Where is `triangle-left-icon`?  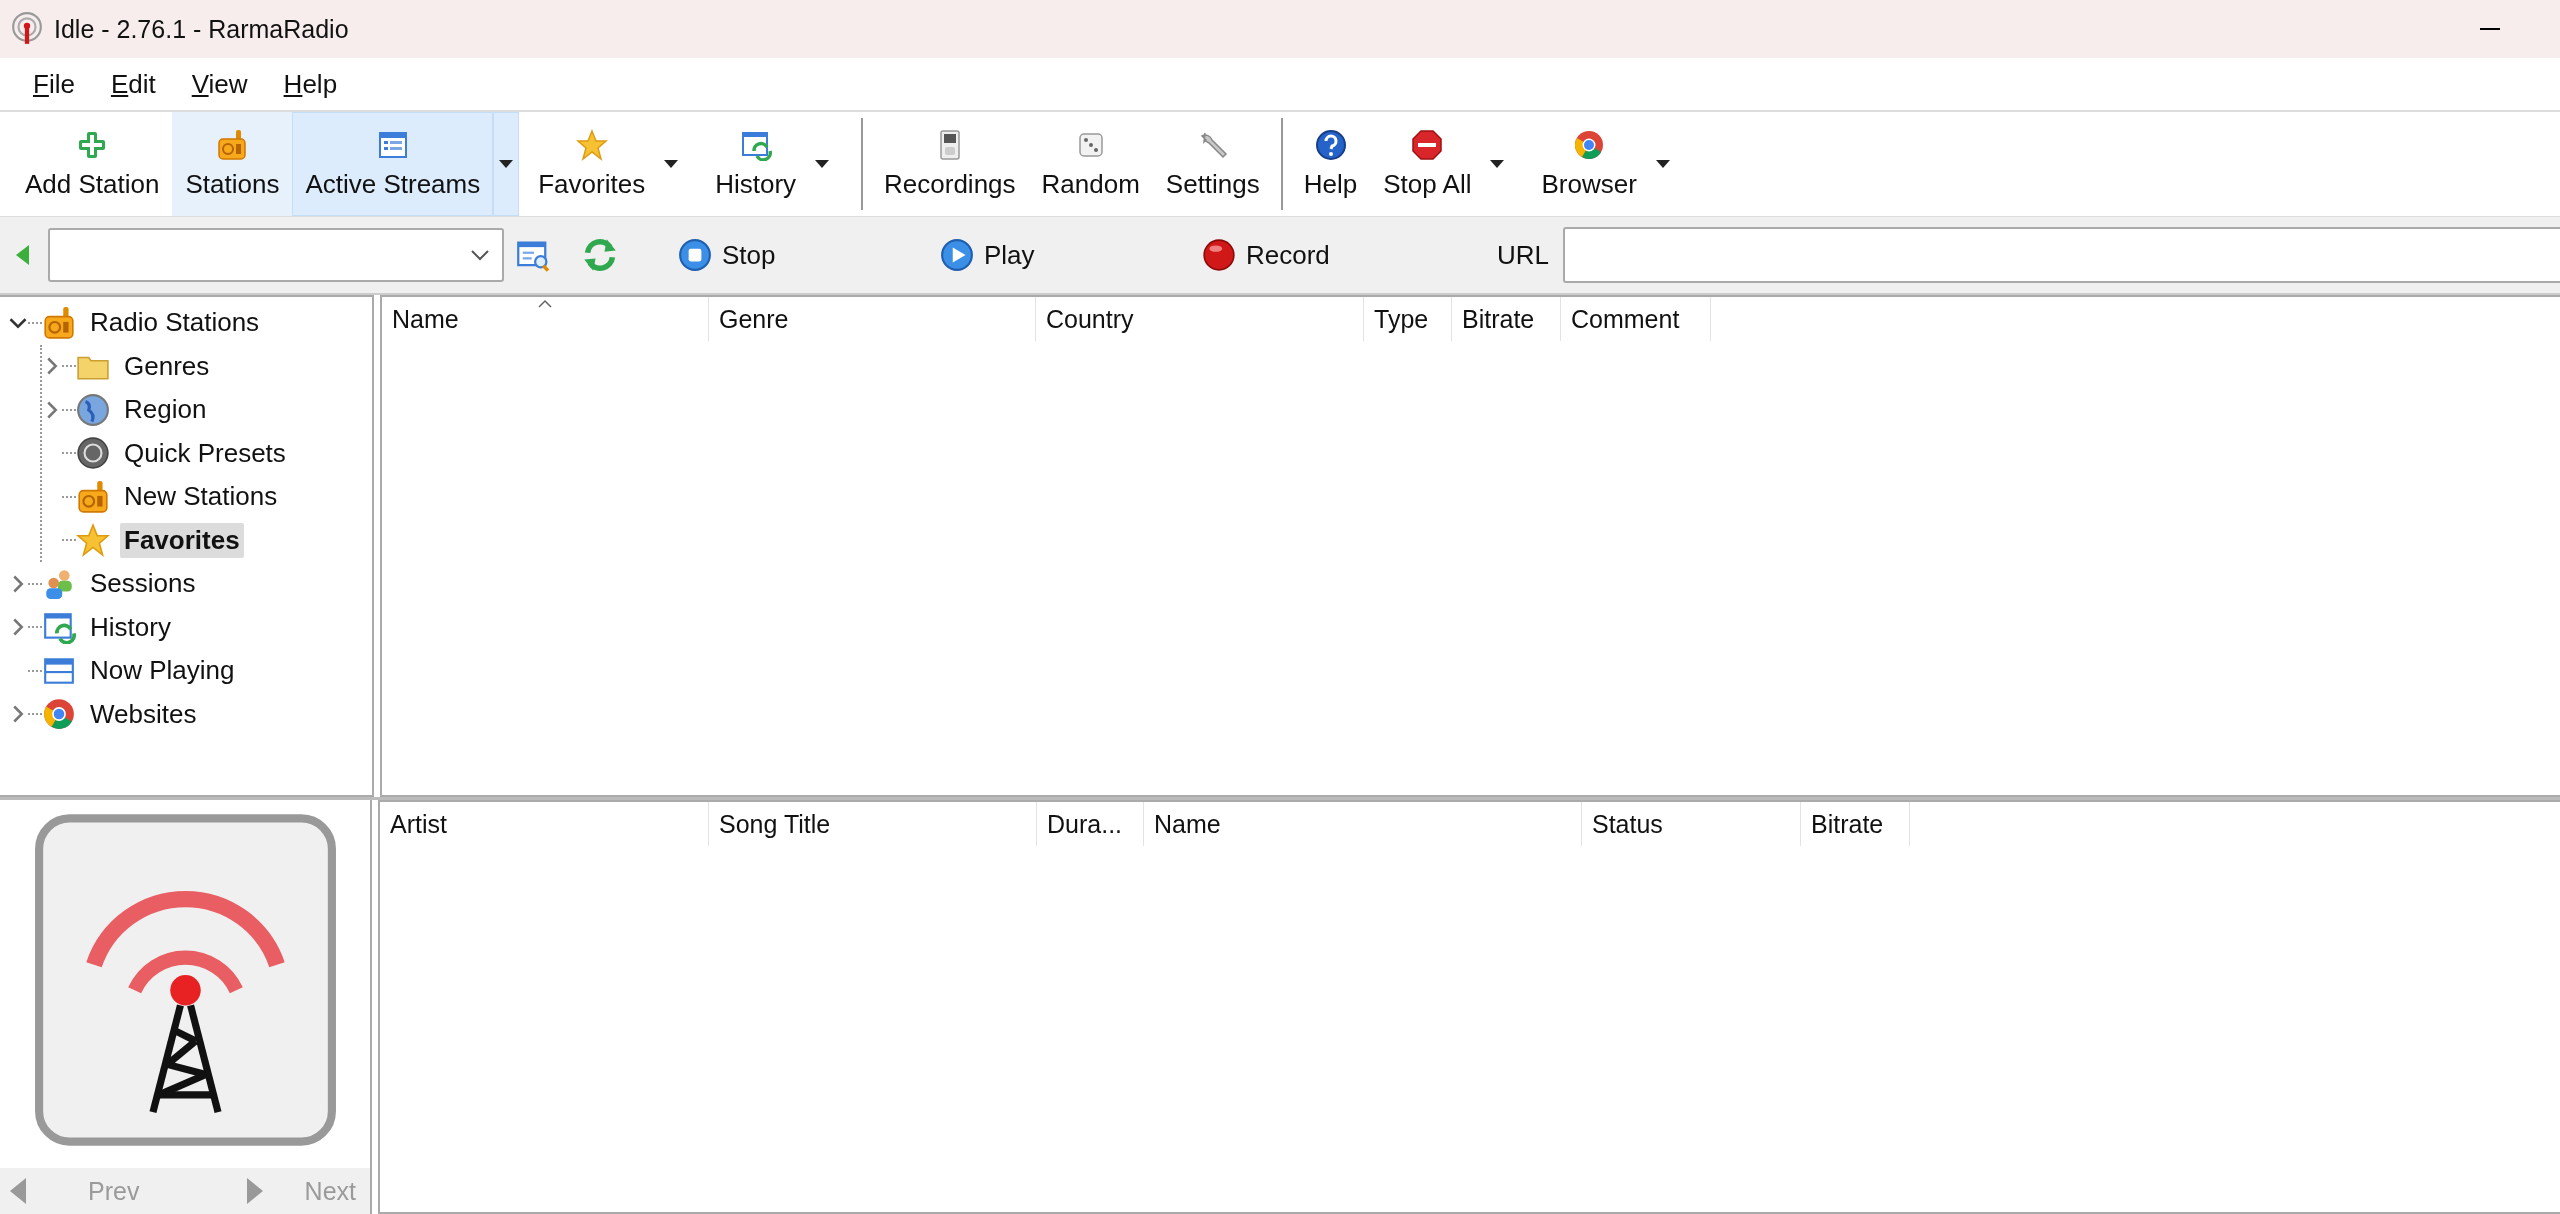
triangle-left-icon is located at coordinates (18, 1191).